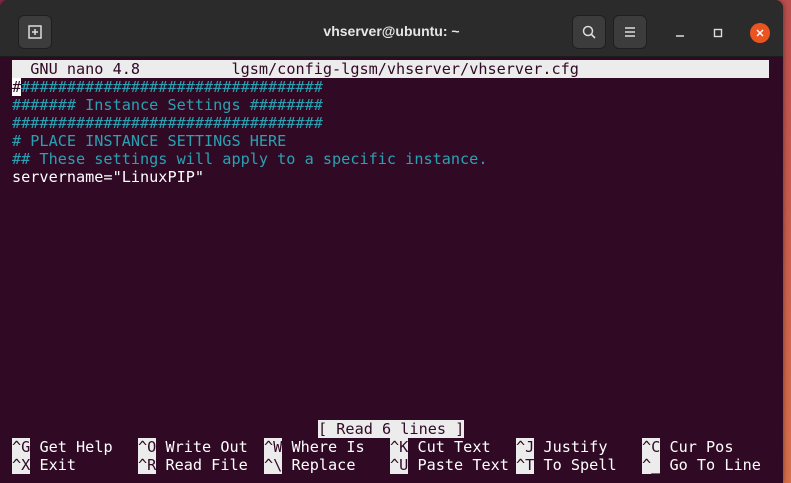 The image size is (791, 483). What do you see at coordinates (309, 465) in the screenshot?
I see `shortcut-replace: ^\ Replace` at bounding box center [309, 465].